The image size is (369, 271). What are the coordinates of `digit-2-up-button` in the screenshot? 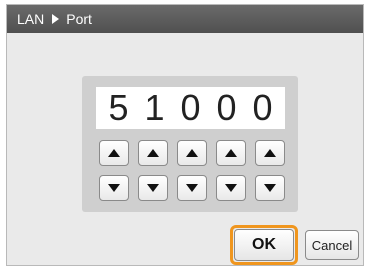 It's located at (153, 153).